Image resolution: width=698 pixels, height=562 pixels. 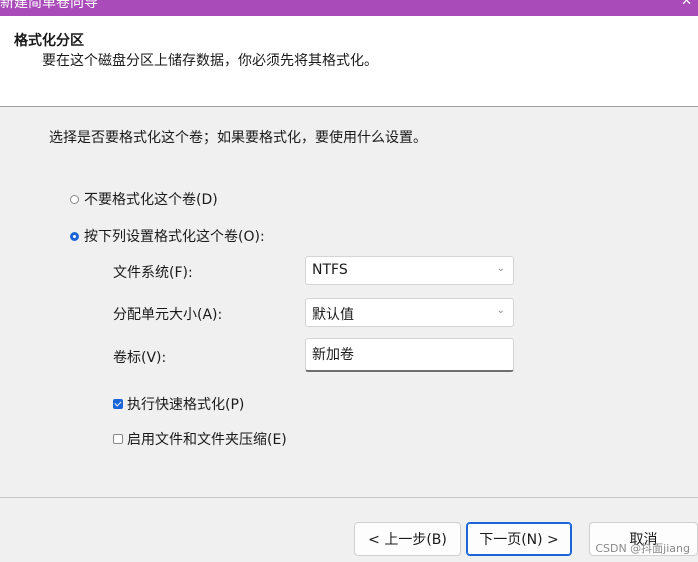 I want to click on wizard-footer: < 上一步(B) 下一页(N) > 取消 CSDN @抖面jiang, so click(x=349, y=529).